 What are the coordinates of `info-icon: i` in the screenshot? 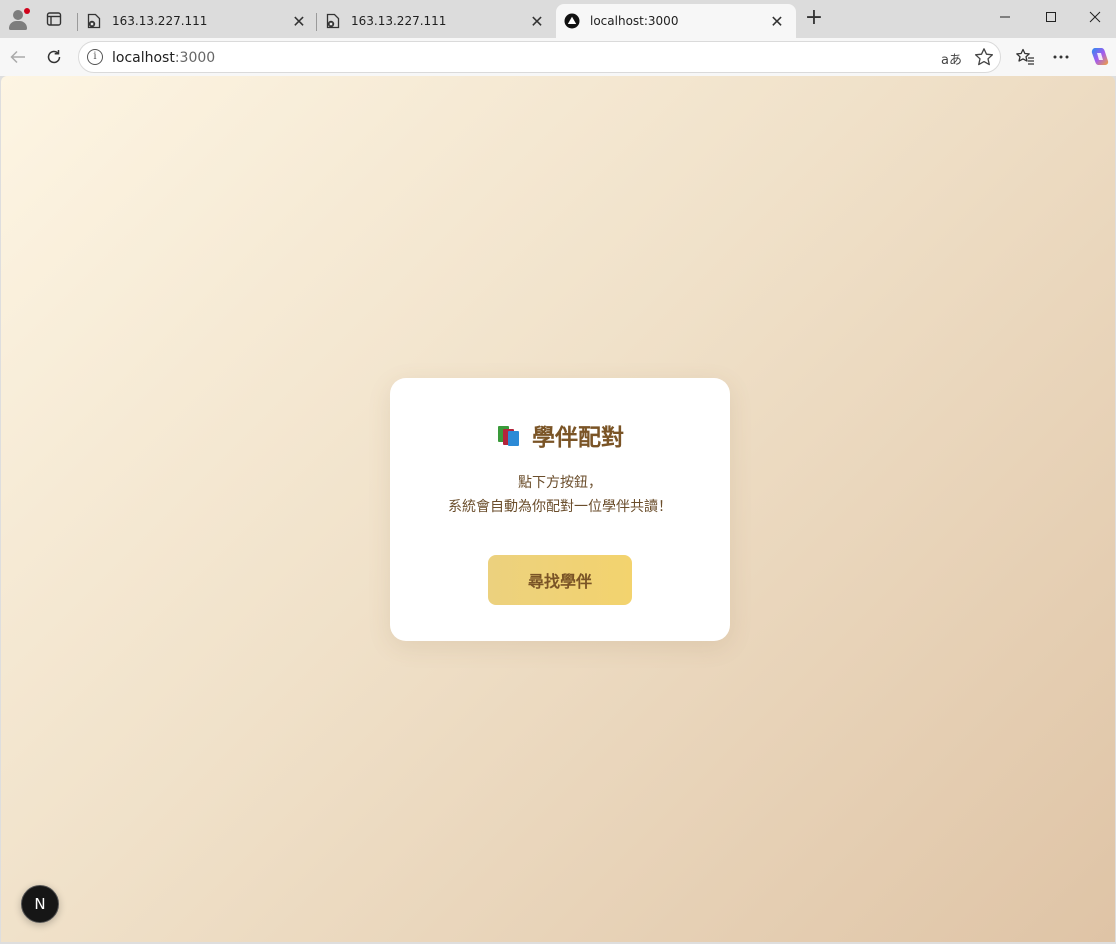 It's located at (95, 57).